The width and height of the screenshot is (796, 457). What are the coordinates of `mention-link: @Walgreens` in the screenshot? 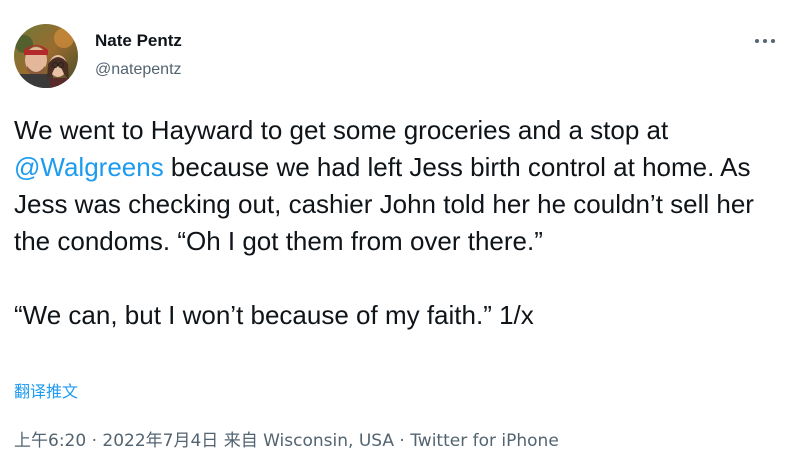 It's located at (89, 167).